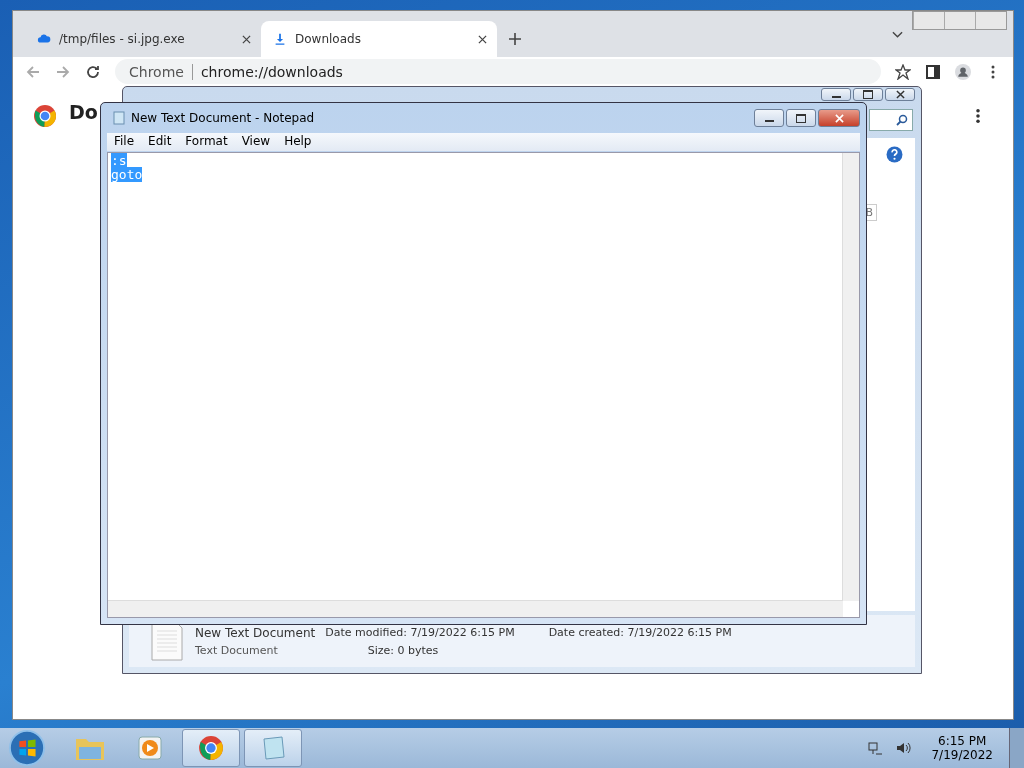  Describe the element at coordinates (236, 650) in the screenshot. I see `file-type: Text Document` at that location.